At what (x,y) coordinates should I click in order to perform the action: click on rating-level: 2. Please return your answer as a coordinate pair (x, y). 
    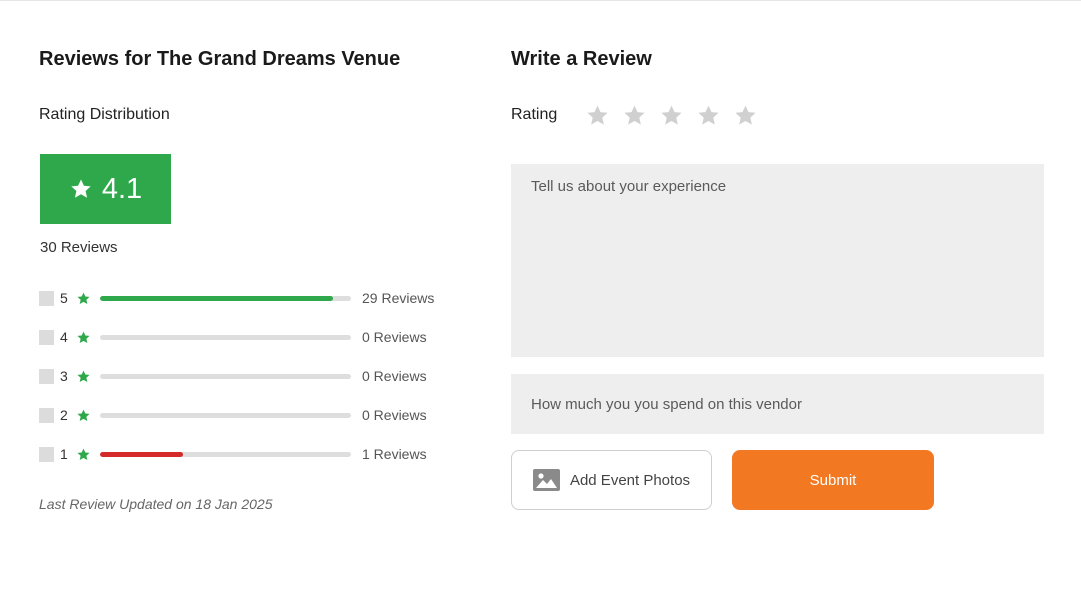
    Looking at the image, I should click on (64, 415).